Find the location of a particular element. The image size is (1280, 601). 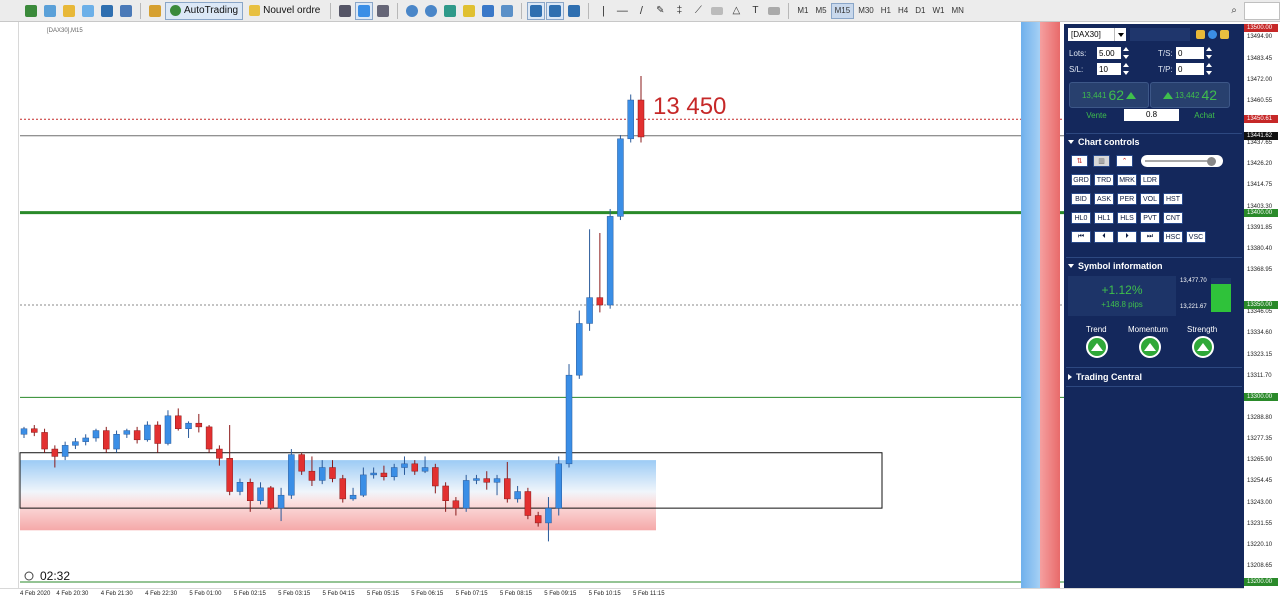

timeframe-m15: M15 is located at coordinates (842, 10).